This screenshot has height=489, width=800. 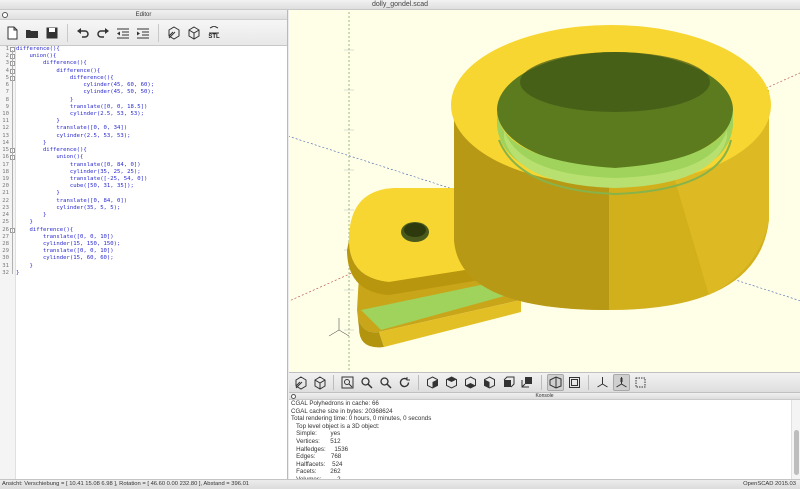 I want to click on line-number: 2, so click(x=7, y=56).